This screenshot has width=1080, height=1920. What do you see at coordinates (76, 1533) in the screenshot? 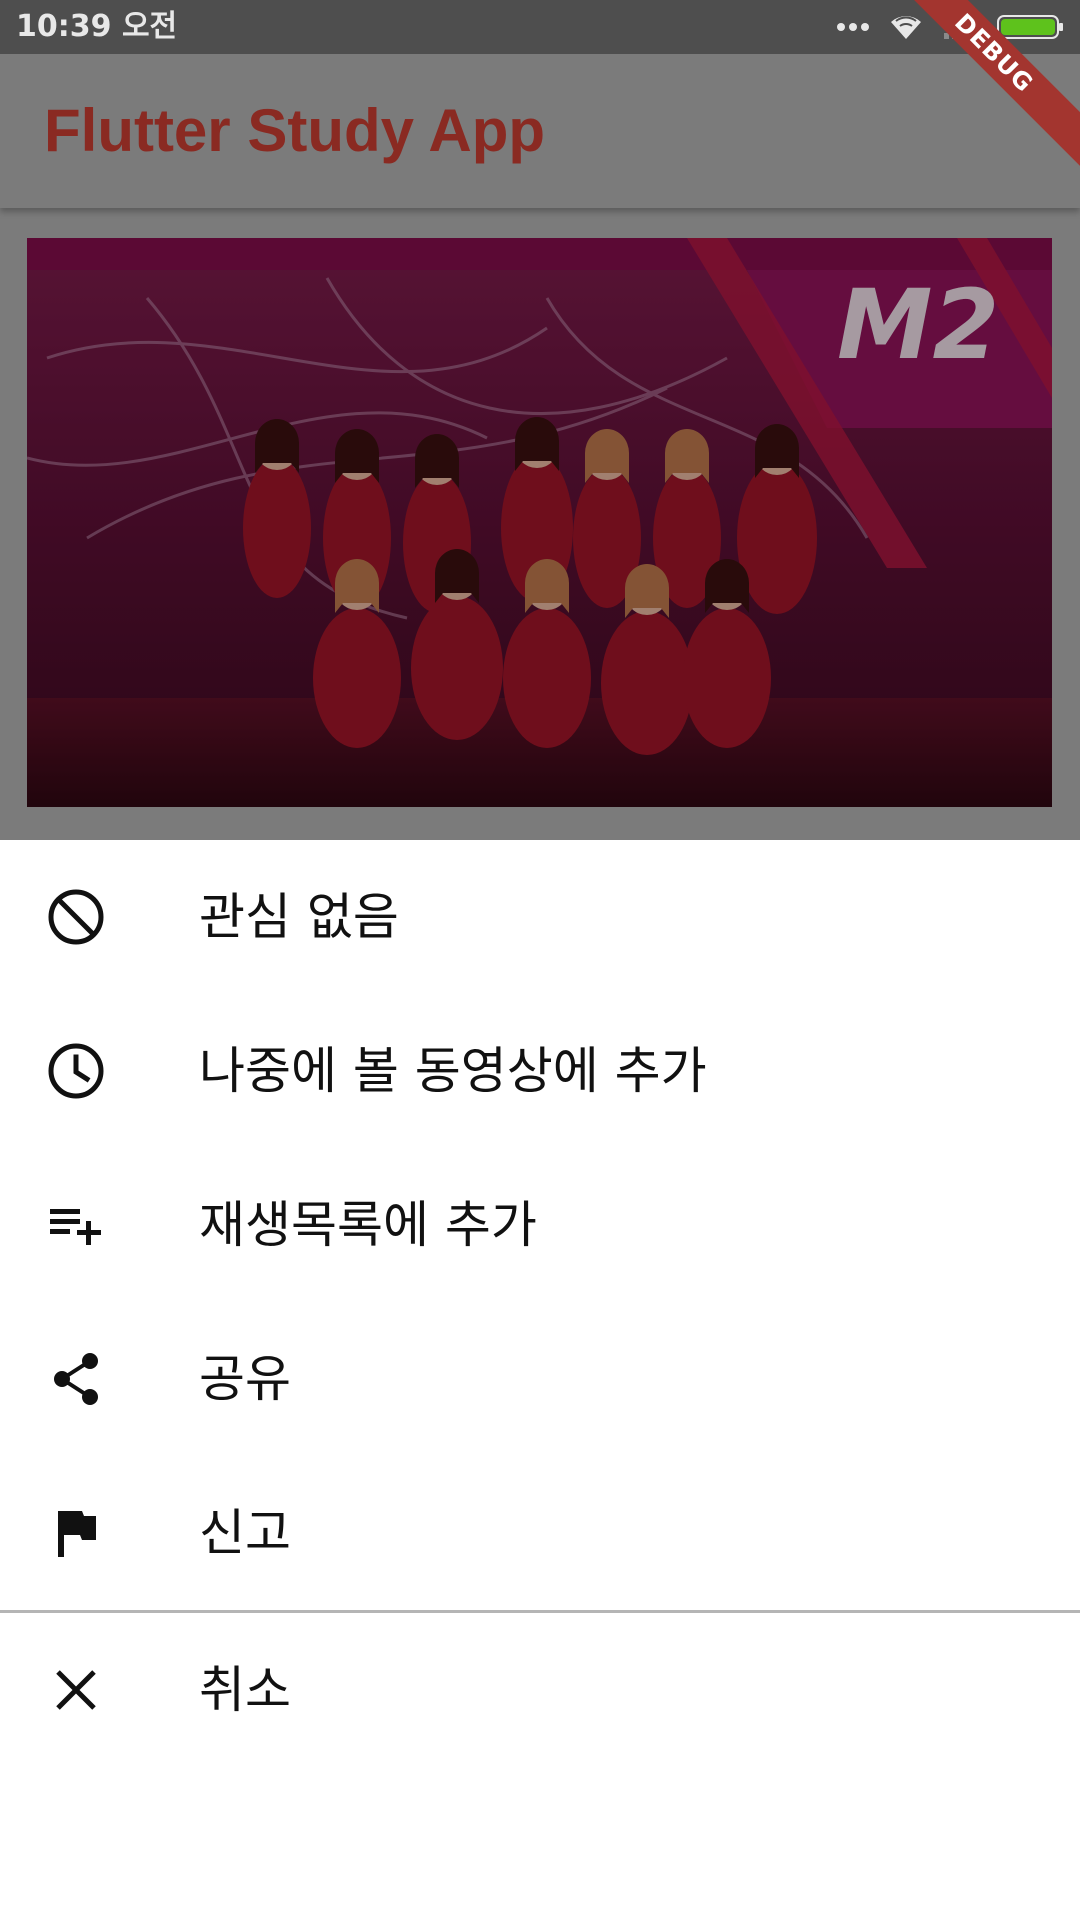
I see `flag-icon` at bounding box center [76, 1533].